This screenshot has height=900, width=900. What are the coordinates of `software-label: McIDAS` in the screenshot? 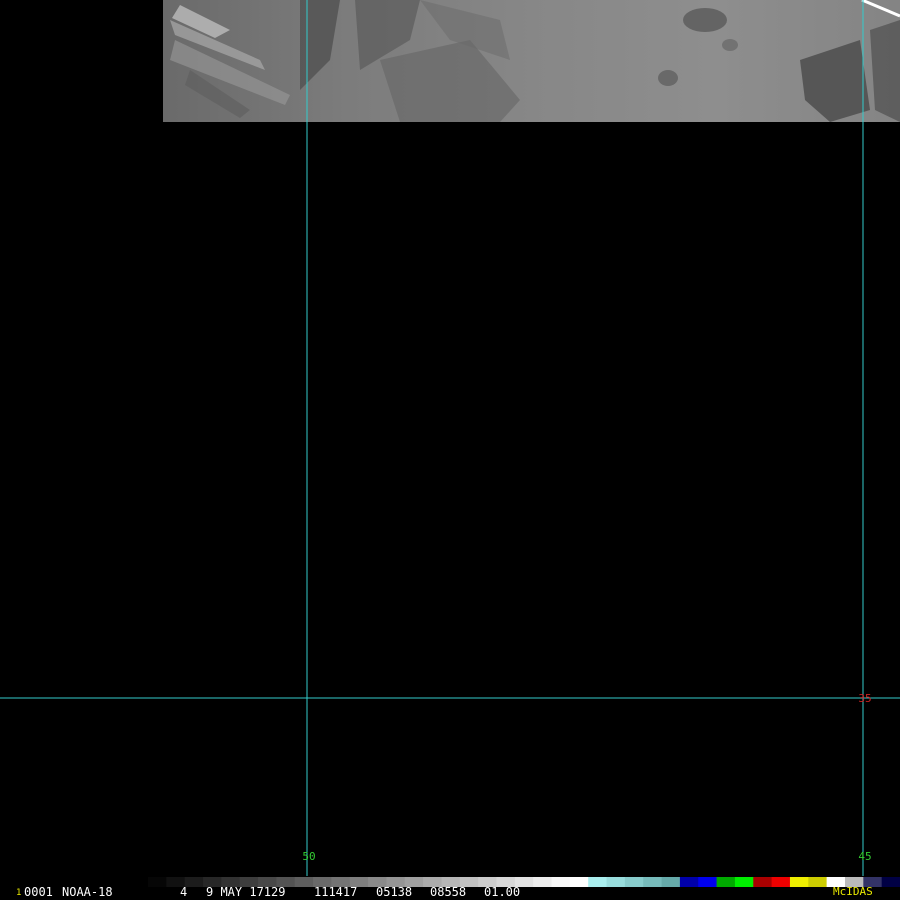 It's located at (853, 891).